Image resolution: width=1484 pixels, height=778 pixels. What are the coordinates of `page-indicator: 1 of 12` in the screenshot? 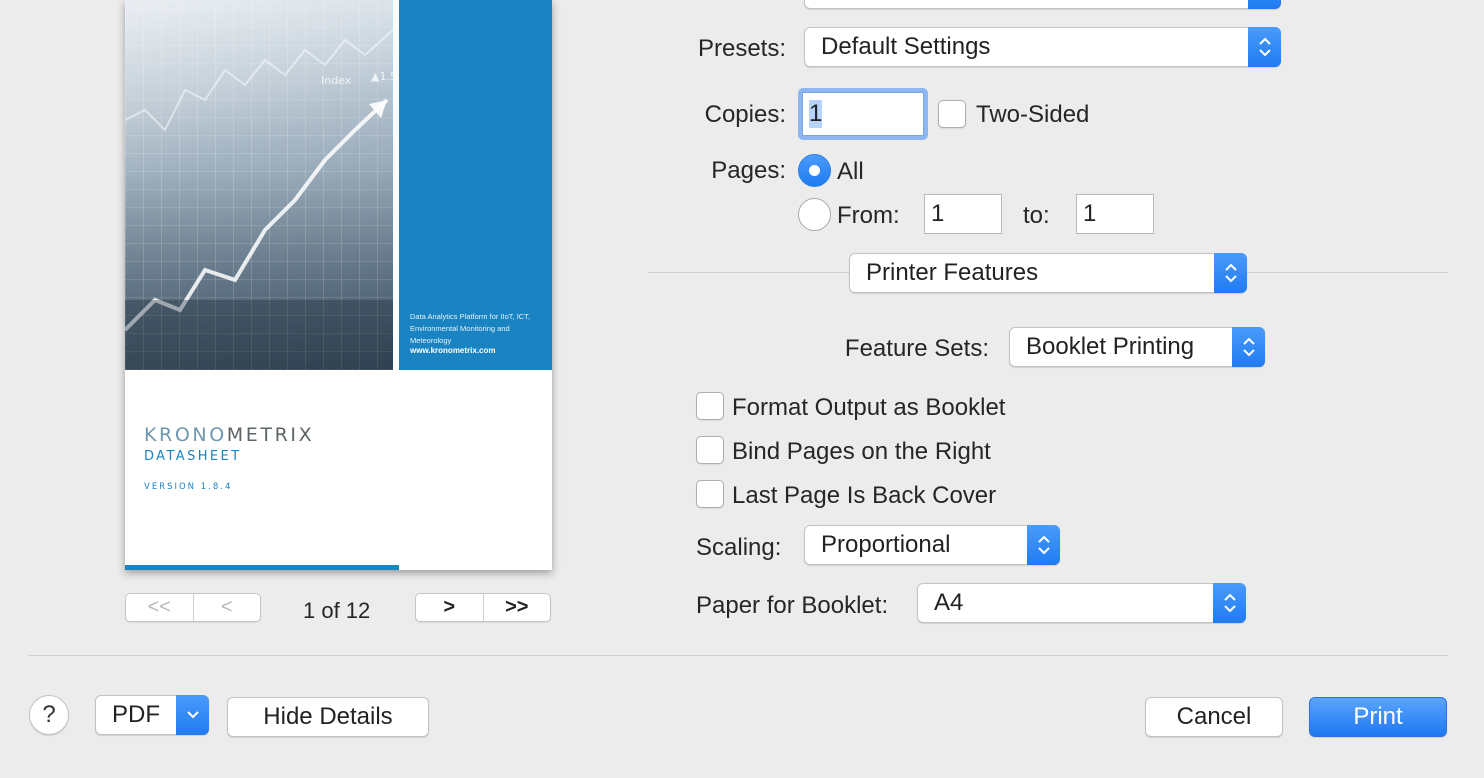 It's located at (337, 610).